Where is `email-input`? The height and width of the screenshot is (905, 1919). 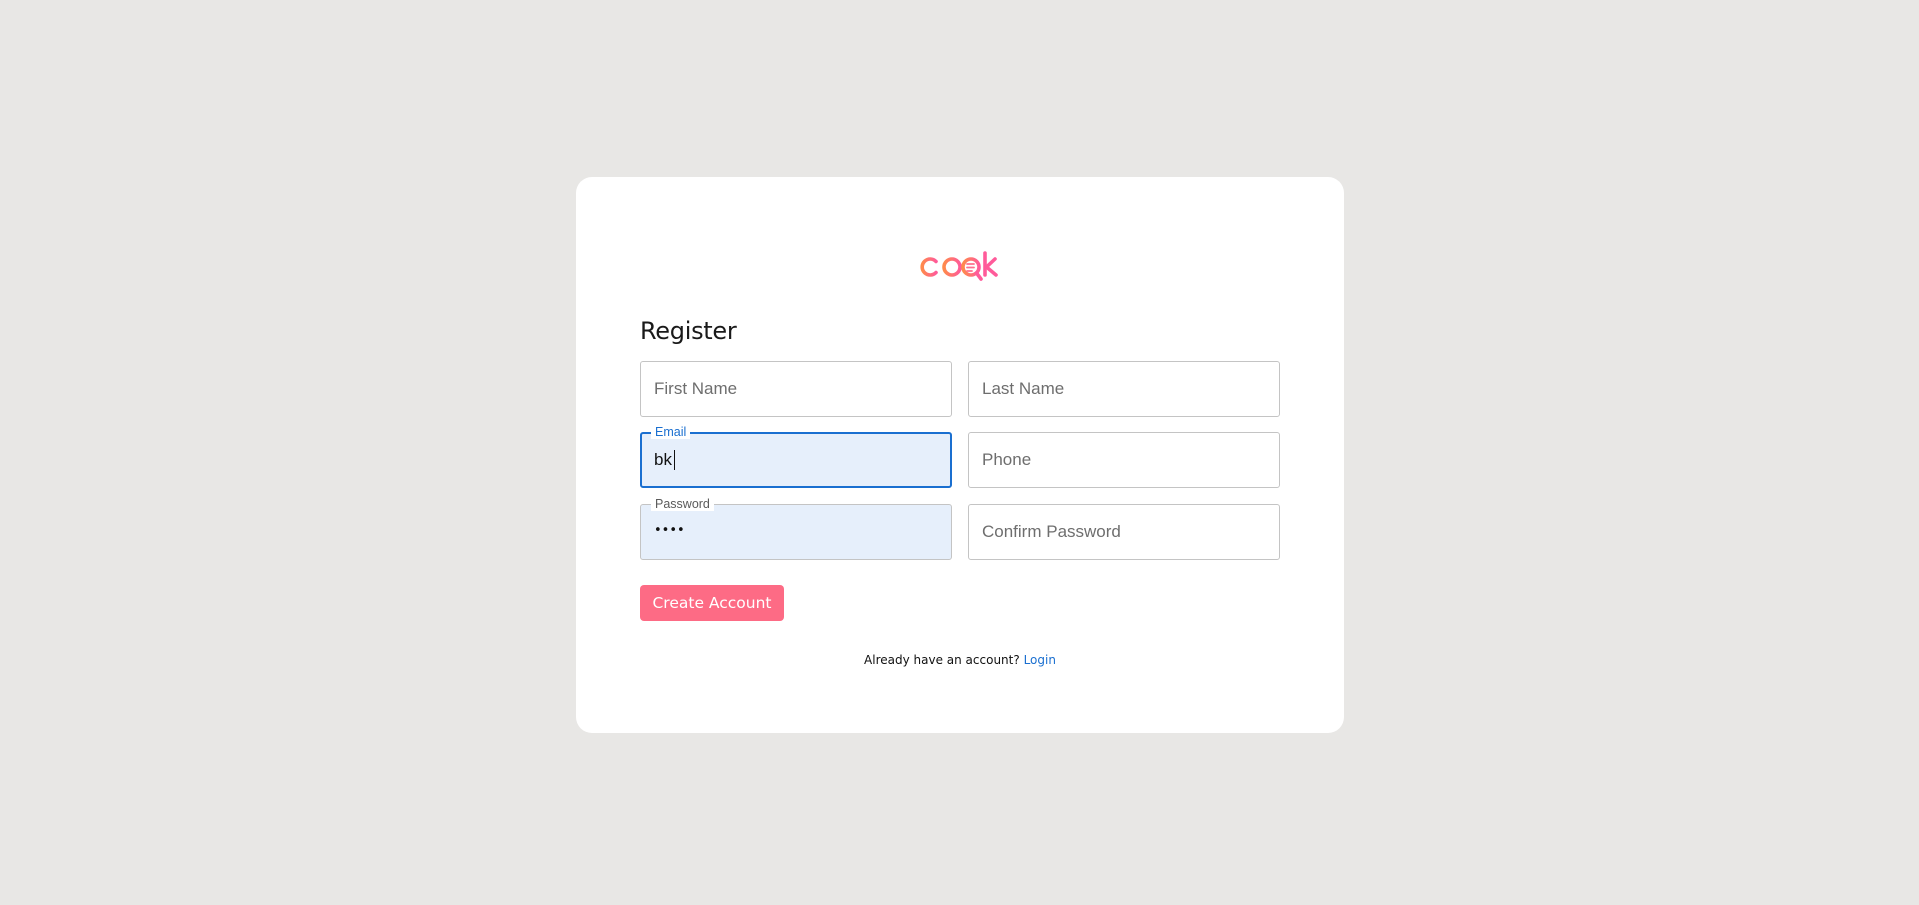
email-input is located at coordinates (796, 460).